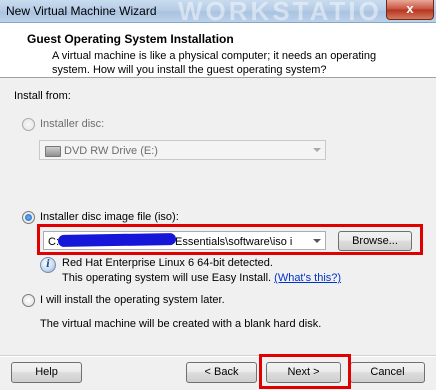 The image size is (436, 390). What do you see at coordinates (48, 265) in the screenshot?
I see `info-icon: i` at bounding box center [48, 265].